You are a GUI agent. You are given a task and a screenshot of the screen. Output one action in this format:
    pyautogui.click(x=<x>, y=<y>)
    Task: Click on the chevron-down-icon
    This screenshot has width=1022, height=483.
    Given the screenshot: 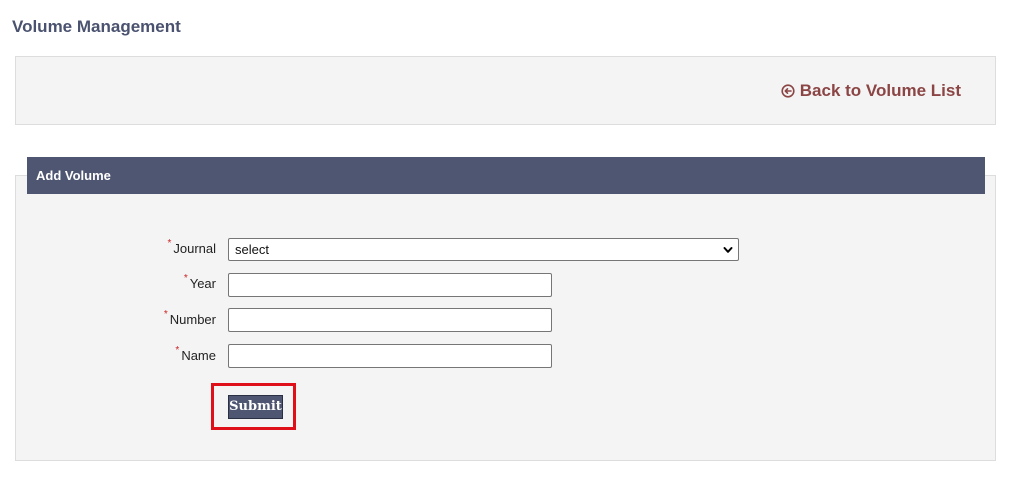 What is the action you would take?
    pyautogui.click(x=728, y=250)
    